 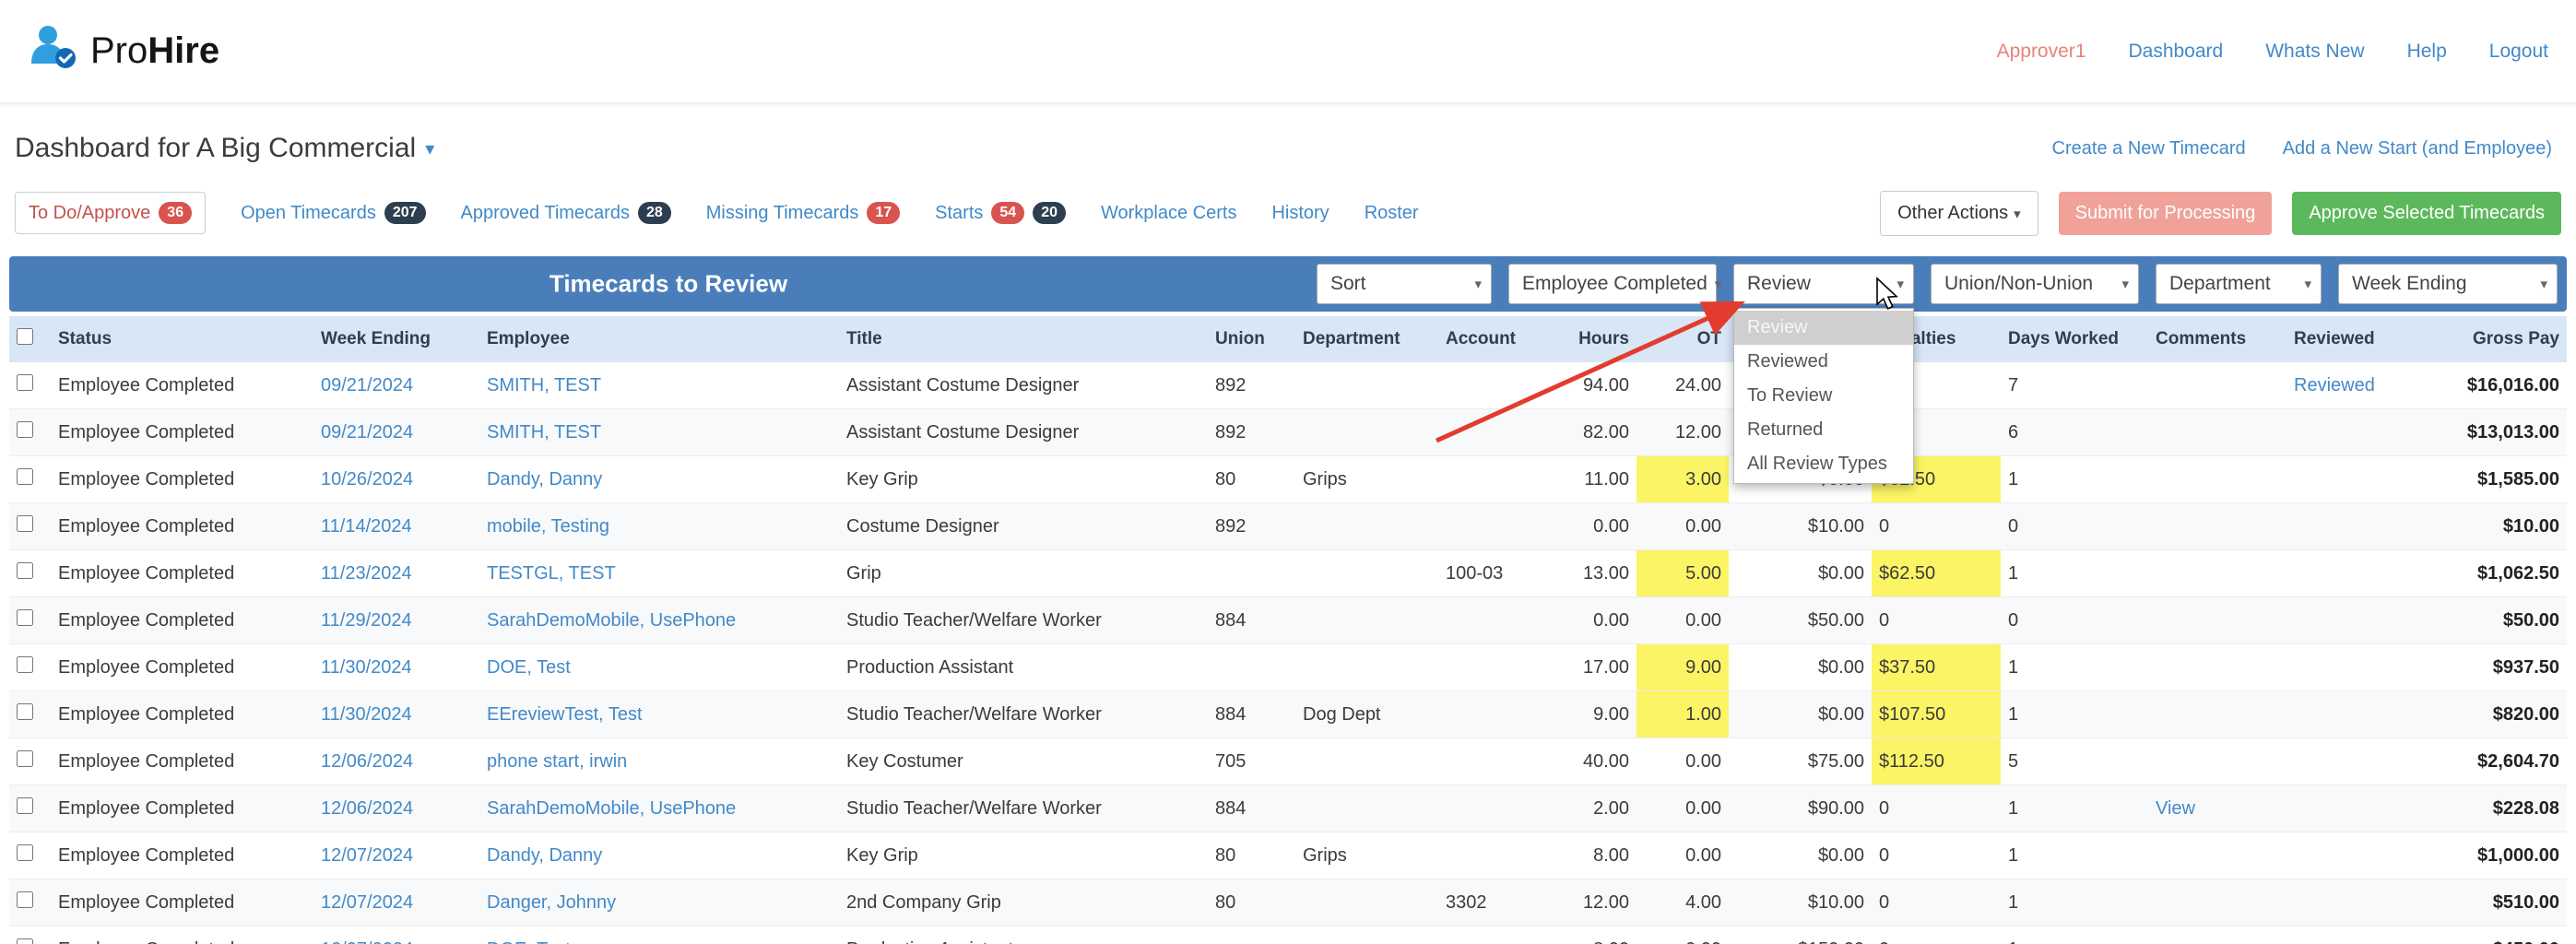 What do you see at coordinates (2334, 385) in the screenshot?
I see `reviewed-link: Reviewed` at bounding box center [2334, 385].